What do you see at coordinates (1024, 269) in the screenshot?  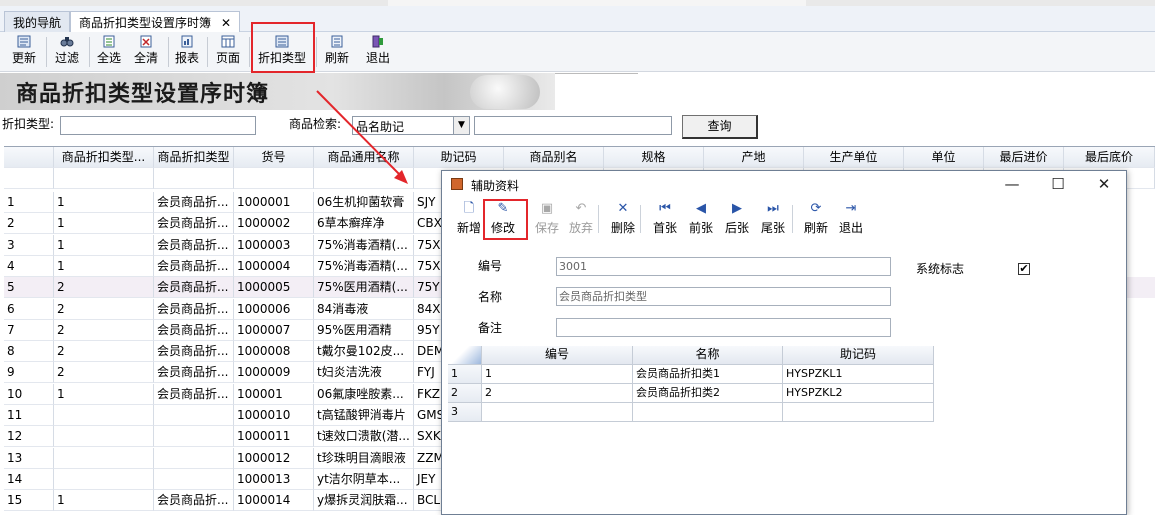 I see `system-flag-checkbox: ✔` at bounding box center [1024, 269].